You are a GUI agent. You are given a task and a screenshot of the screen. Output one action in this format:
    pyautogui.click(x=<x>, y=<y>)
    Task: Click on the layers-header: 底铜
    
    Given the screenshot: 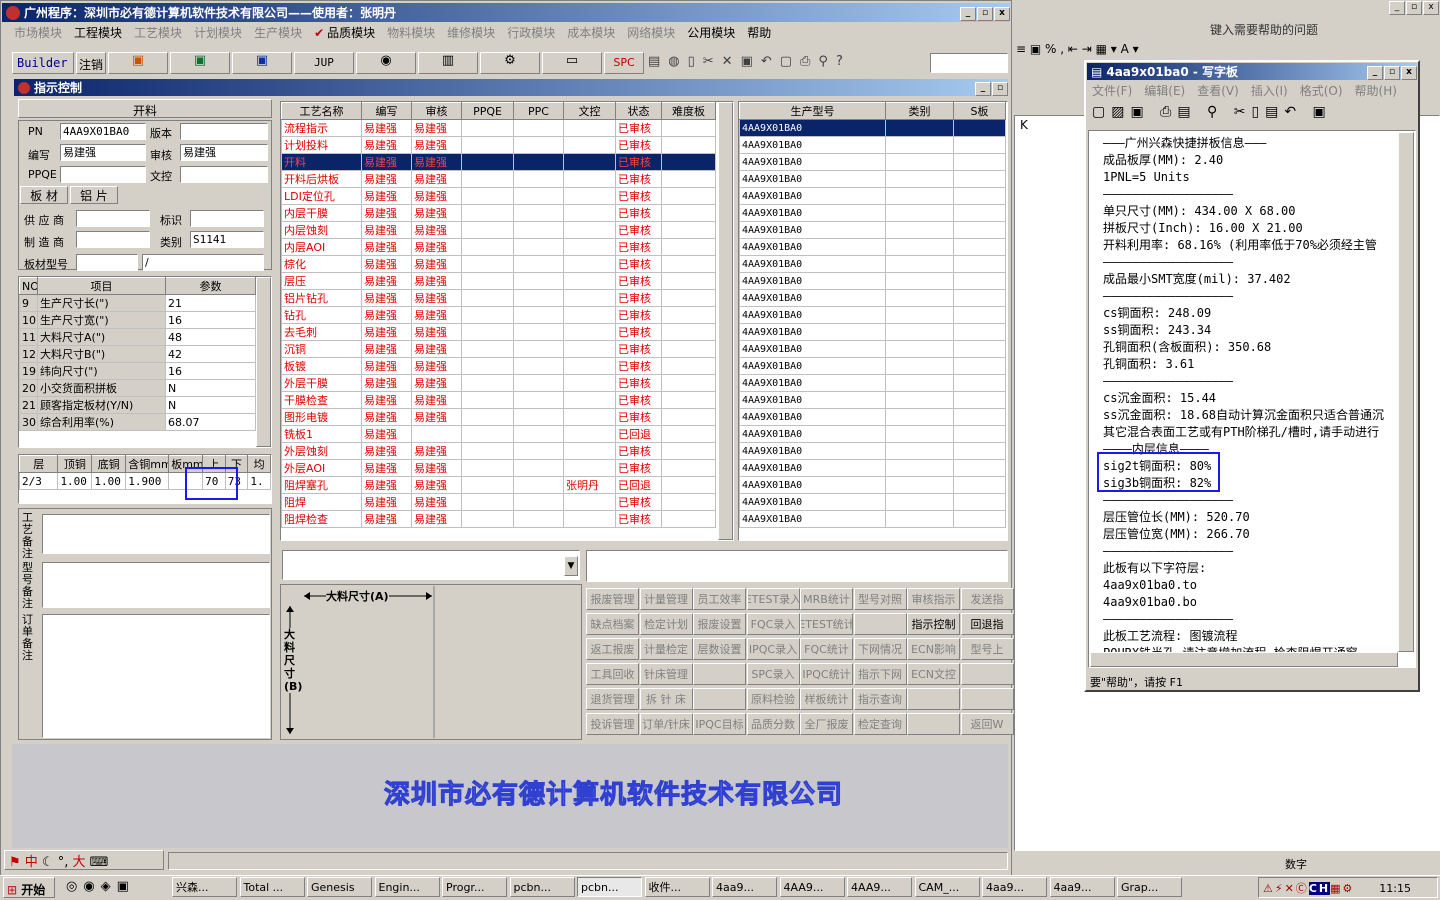 What is the action you would take?
    pyautogui.click(x=109, y=464)
    